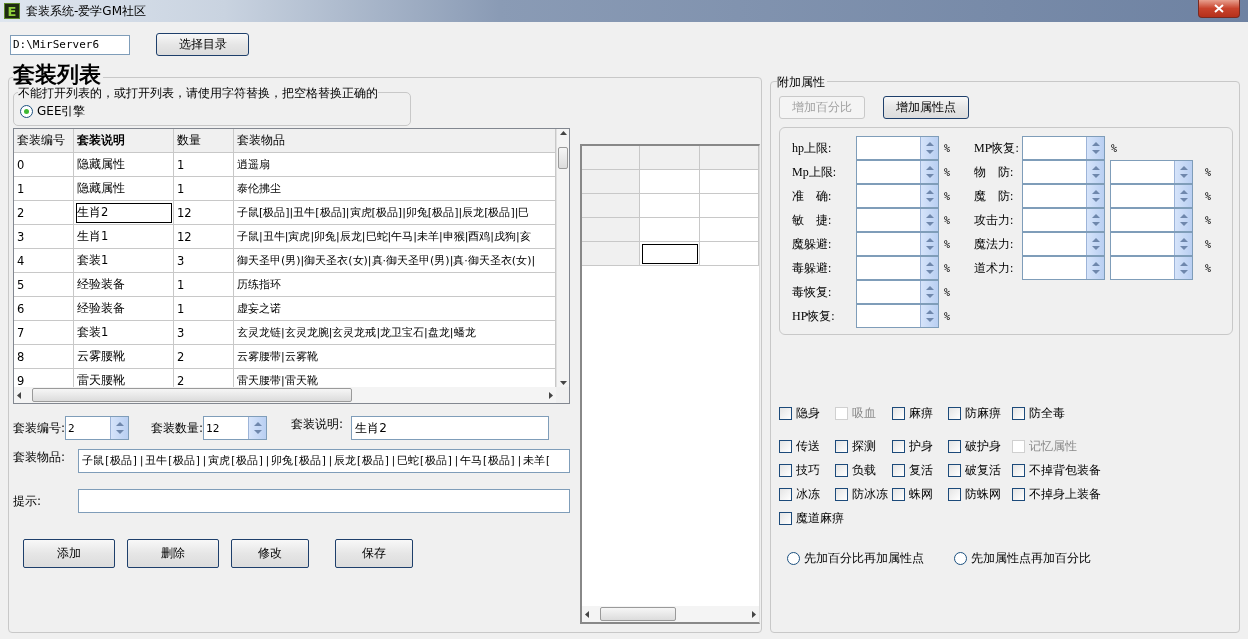  I want to click on checkbox-label: 破护身, so click(983, 446).